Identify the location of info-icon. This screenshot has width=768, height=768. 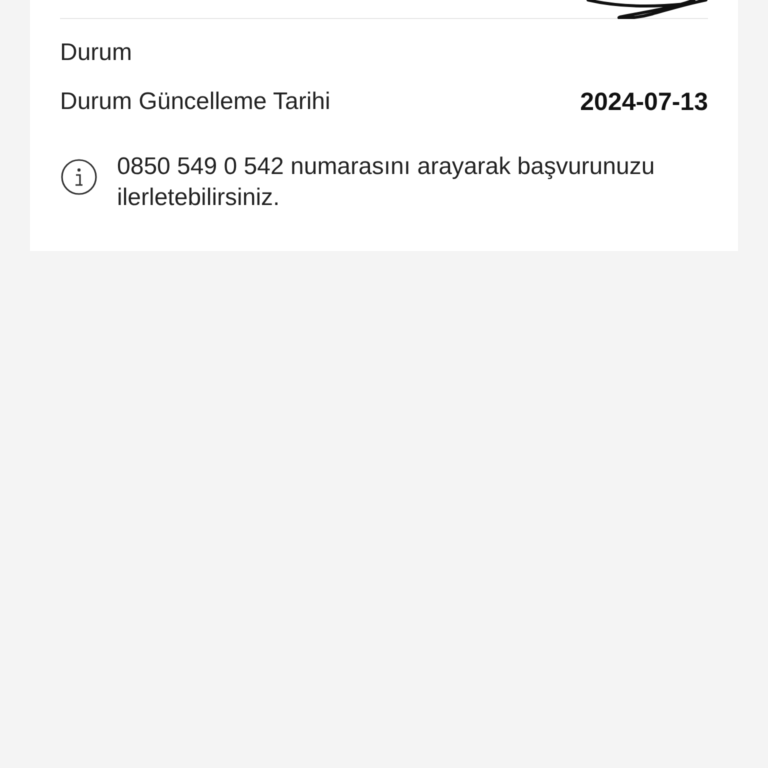
(79, 177).